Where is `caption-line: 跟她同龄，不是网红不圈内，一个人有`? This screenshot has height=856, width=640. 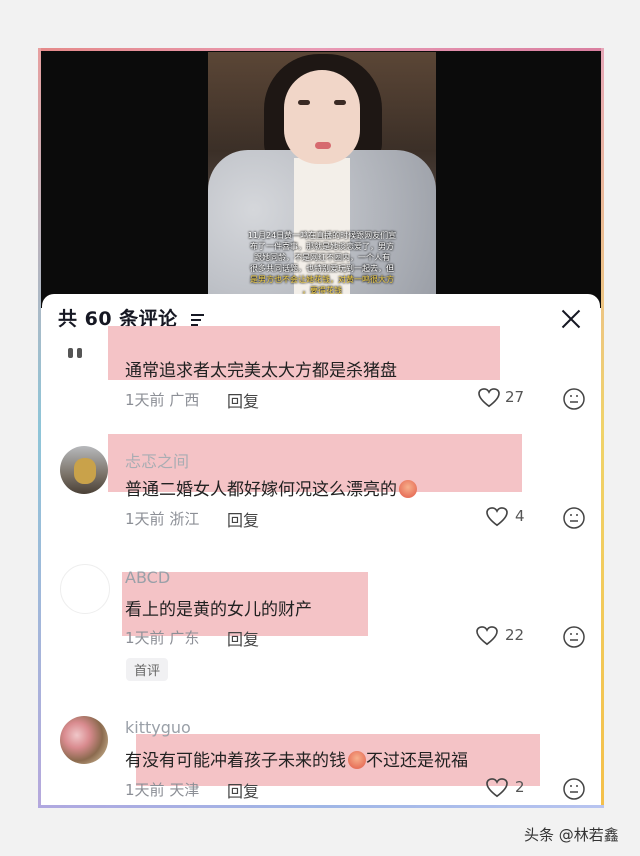
caption-line: 跟她同龄，不是网红不圈内，一个人有 is located at coordinates (322, 257).